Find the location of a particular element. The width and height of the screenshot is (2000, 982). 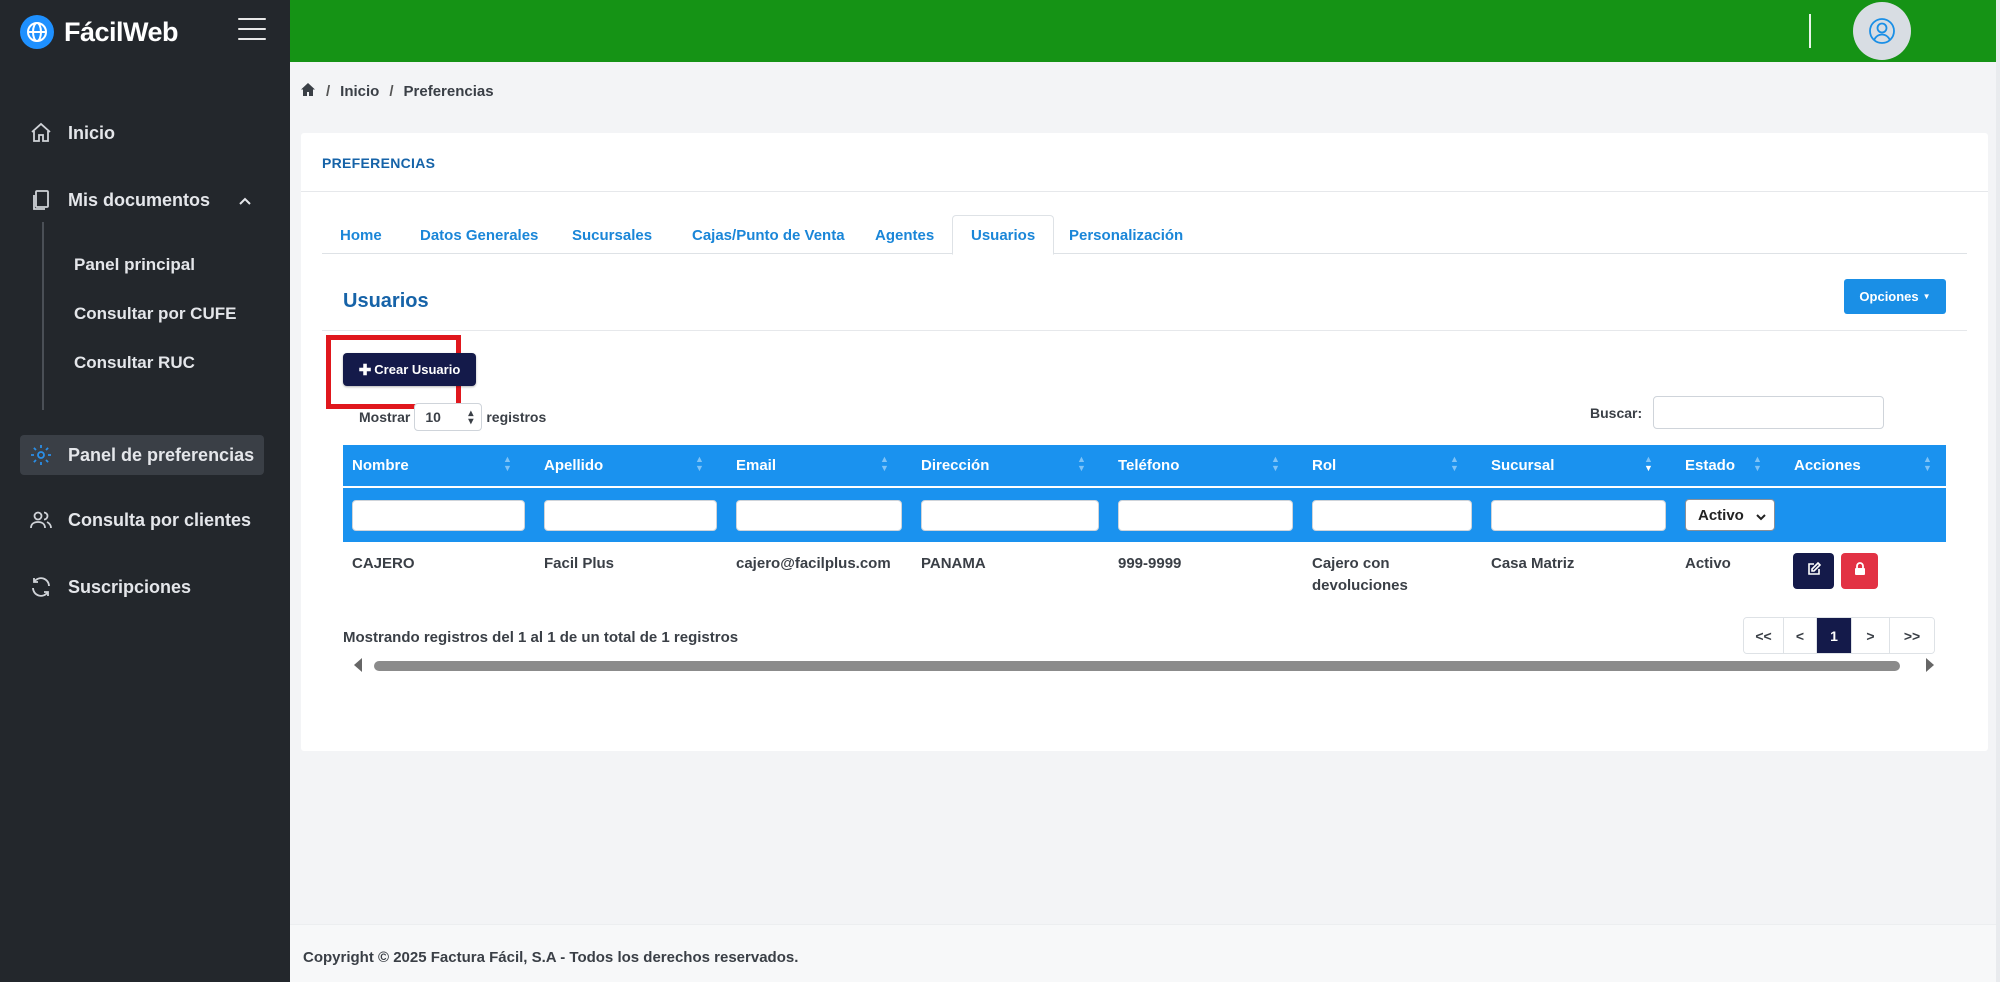

section-title: Usuarios is located at coordinates (386, 301).